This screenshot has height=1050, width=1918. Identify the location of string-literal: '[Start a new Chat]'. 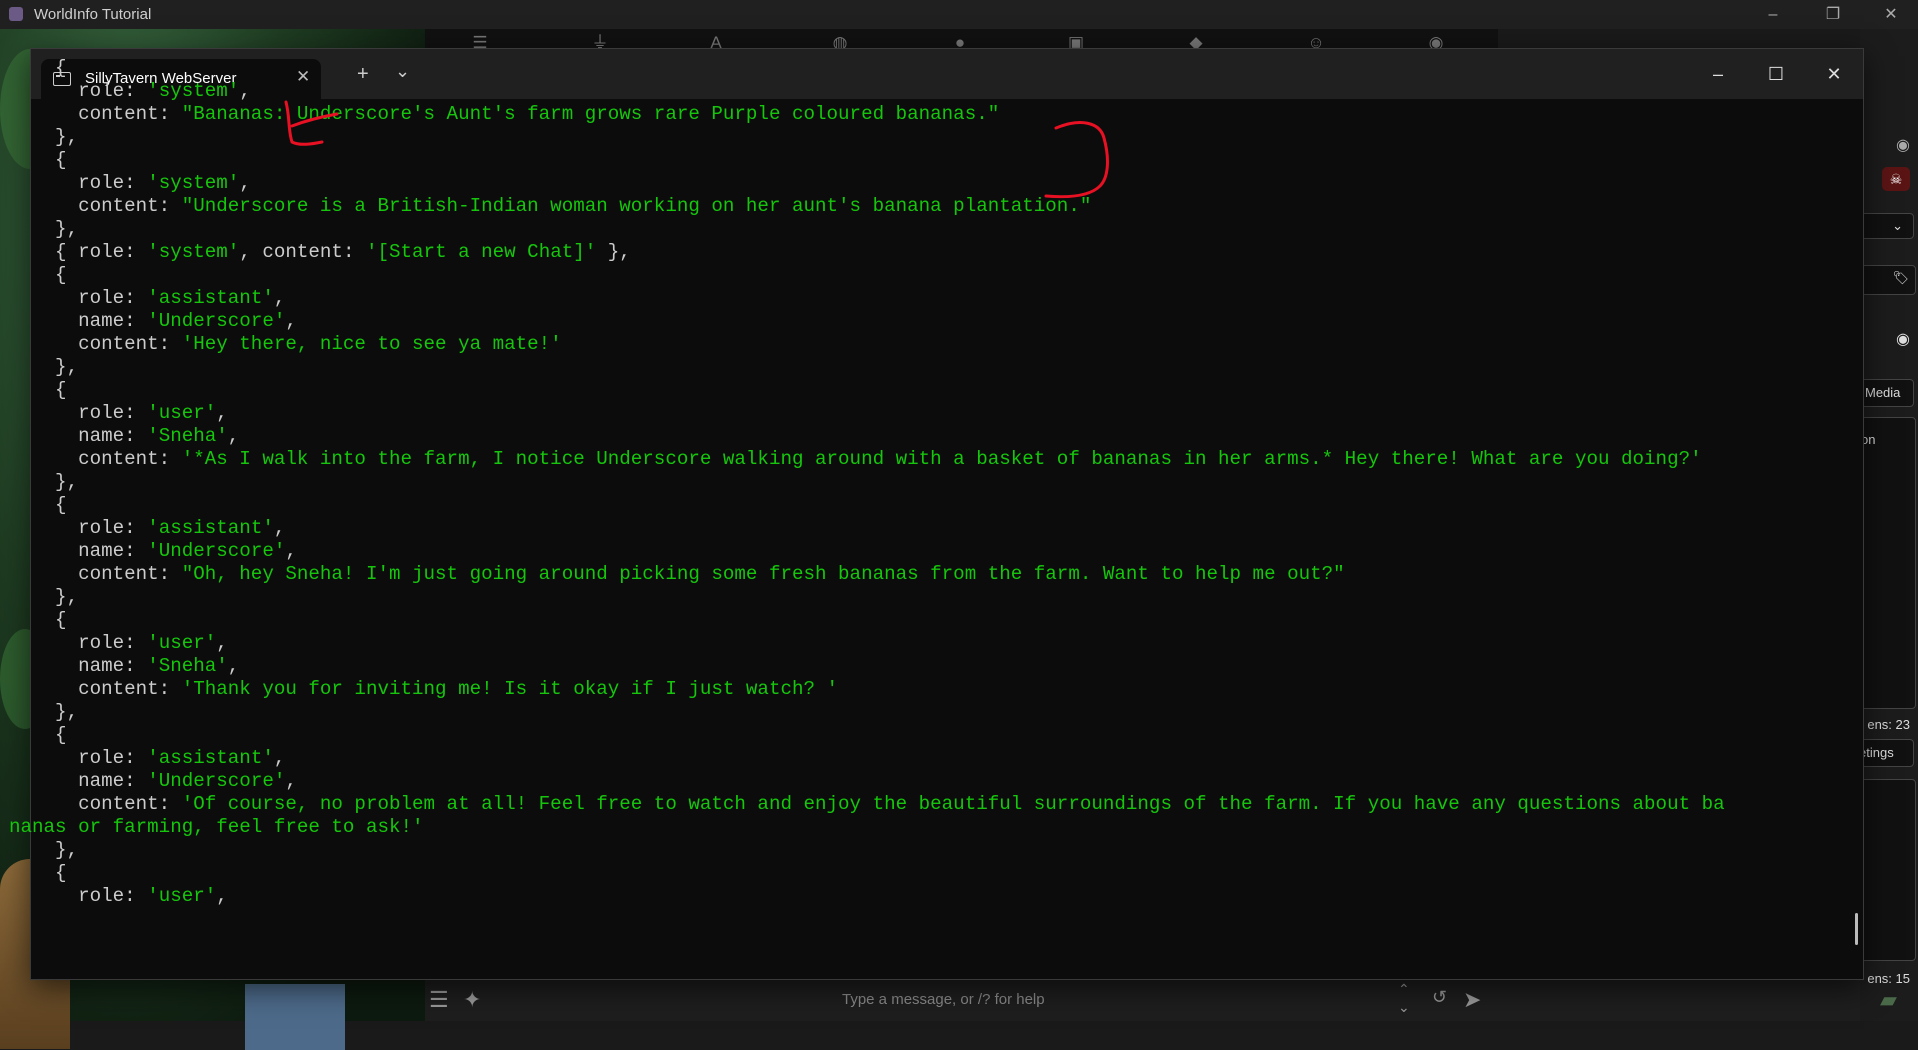
(481, 252).